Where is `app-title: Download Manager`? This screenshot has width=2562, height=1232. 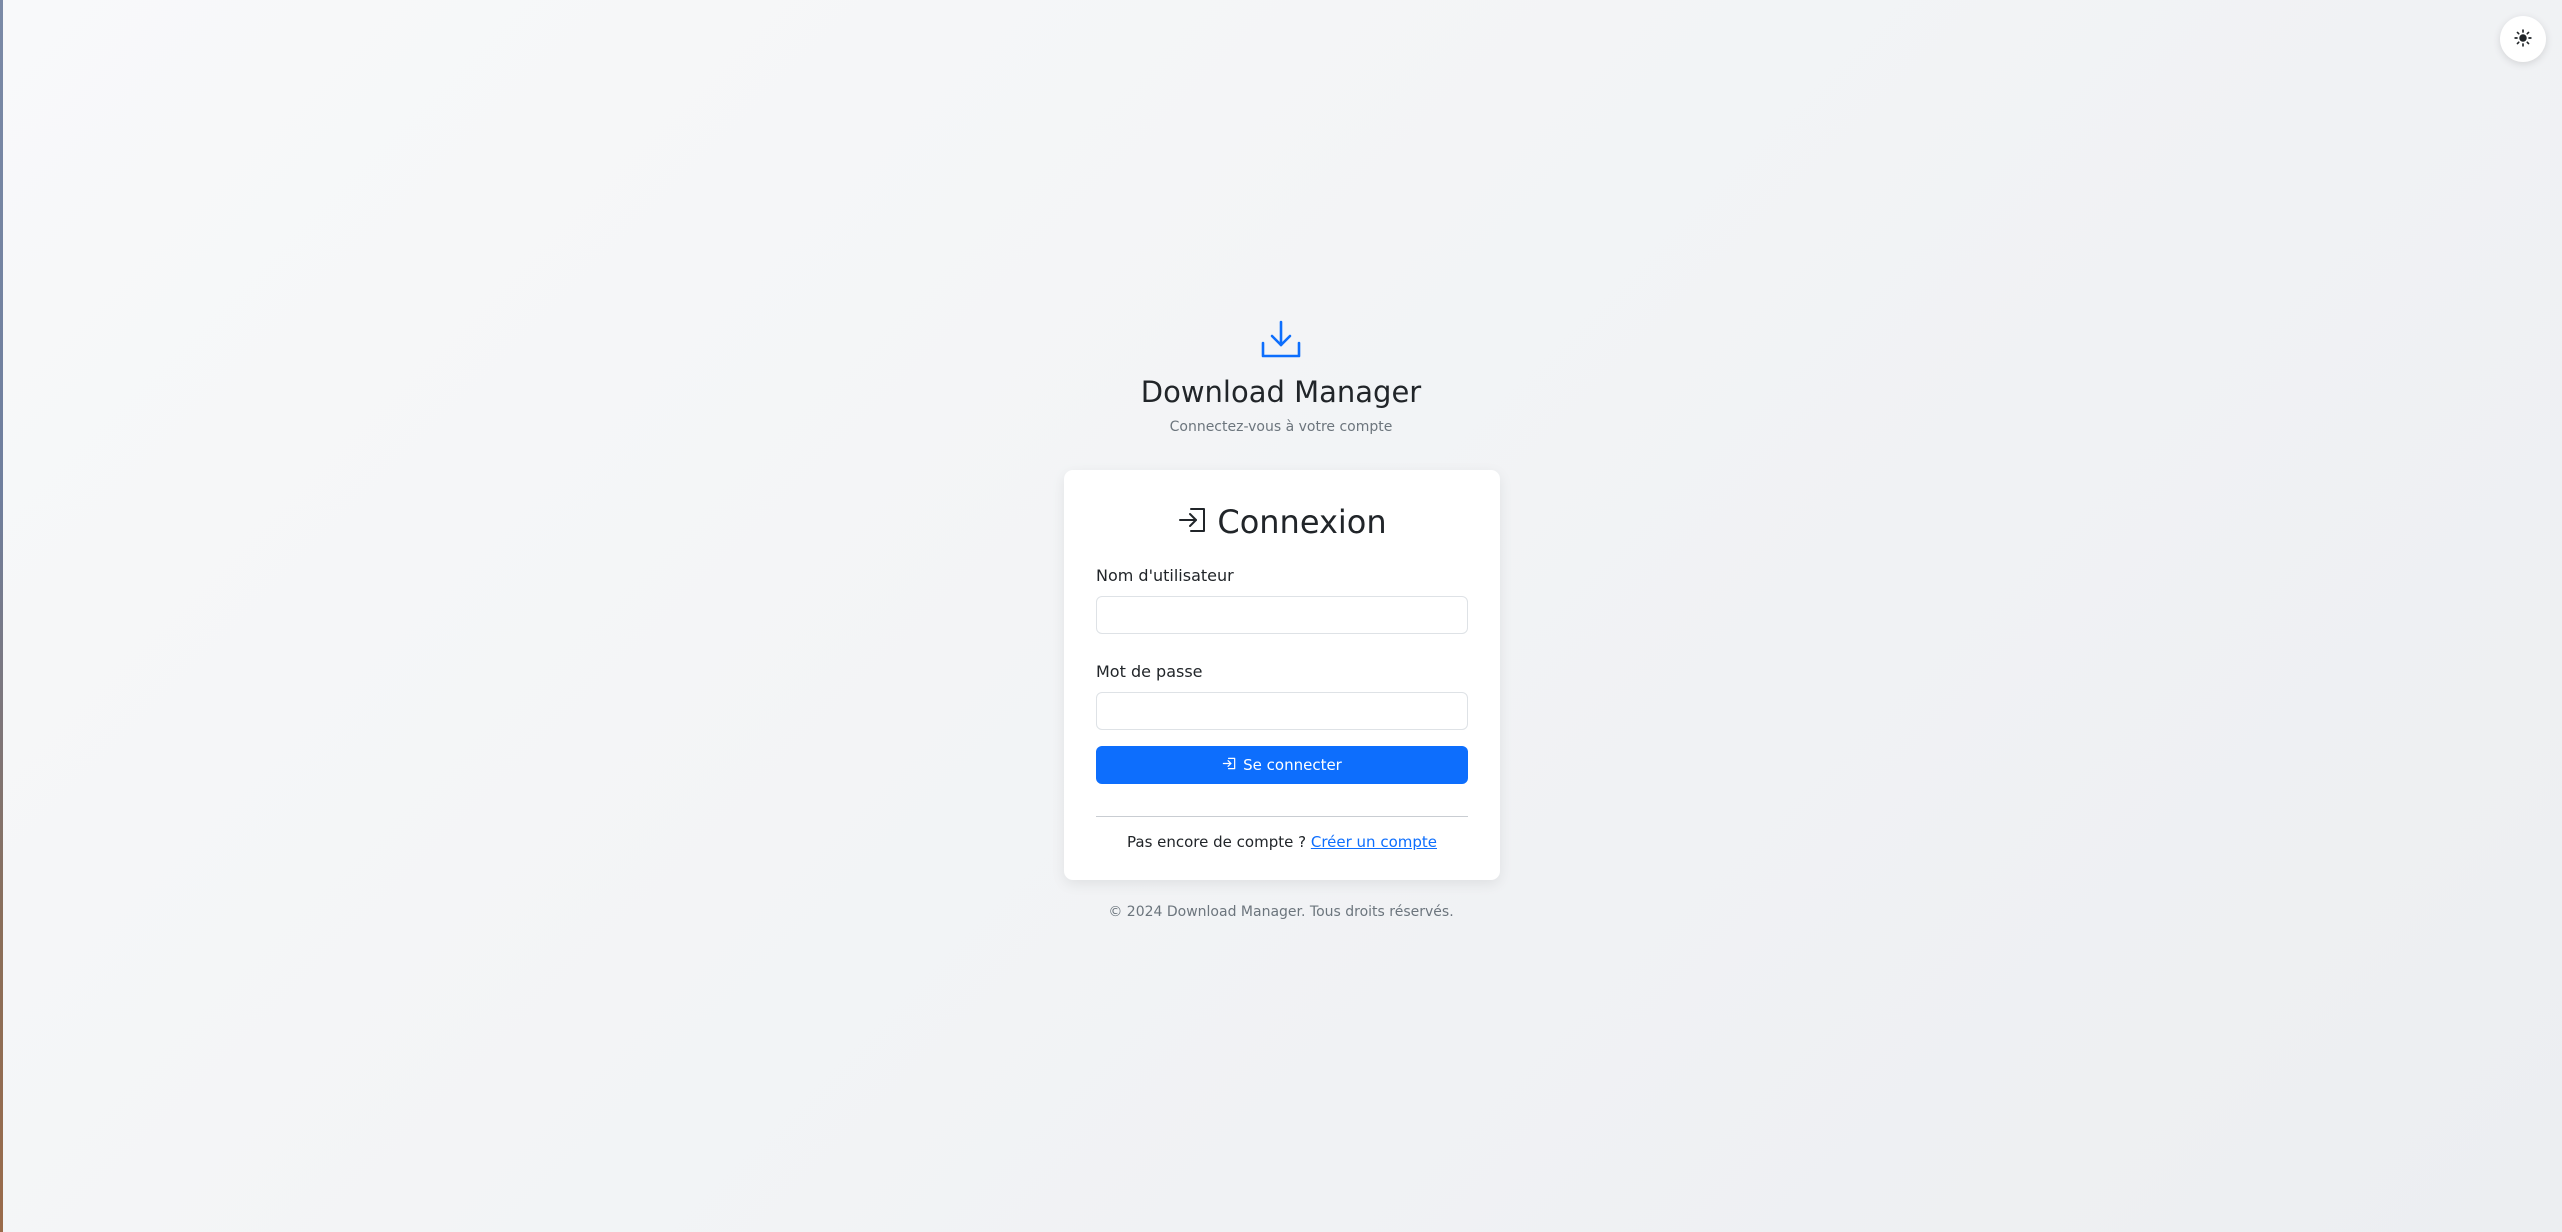 app-title: Download Manager is located at coordinates (1281, 392).